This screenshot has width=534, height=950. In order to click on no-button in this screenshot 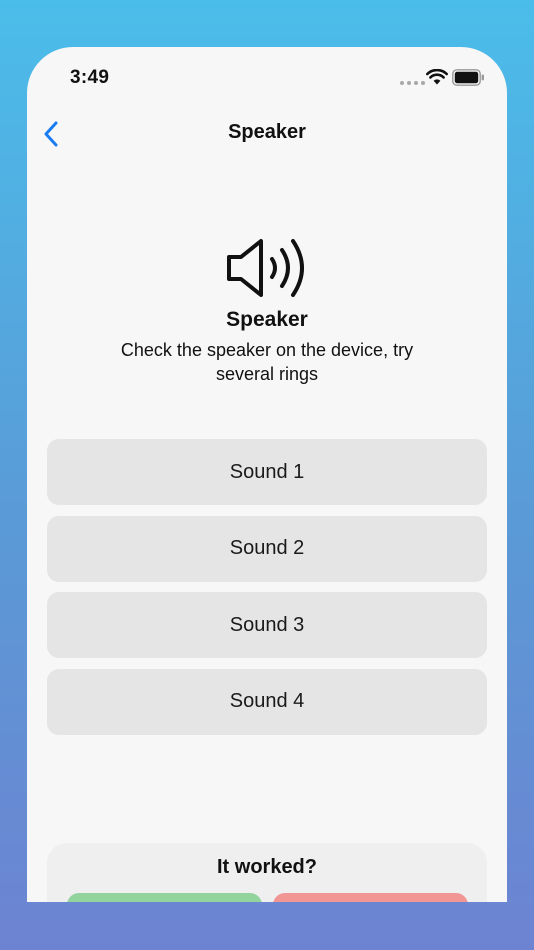, I will do `click(370, 897)`.